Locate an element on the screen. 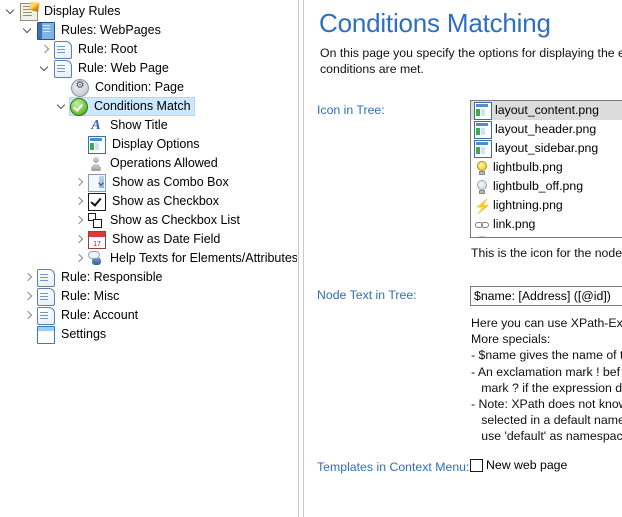  tree-item-show-as-checkbox: Show as Checkbox is located at coordinates (148, 201).